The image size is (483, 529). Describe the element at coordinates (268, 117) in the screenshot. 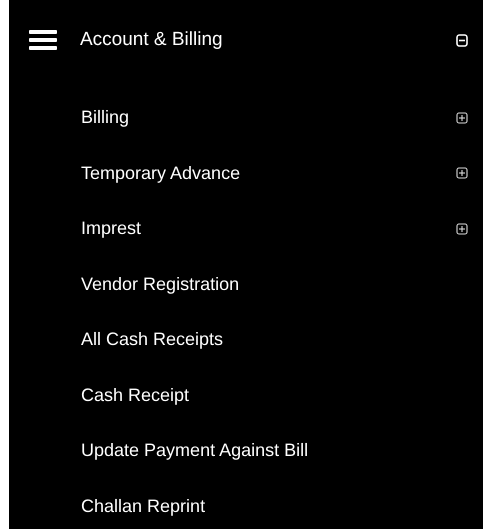

I see `menu-item: Billing` at that location.